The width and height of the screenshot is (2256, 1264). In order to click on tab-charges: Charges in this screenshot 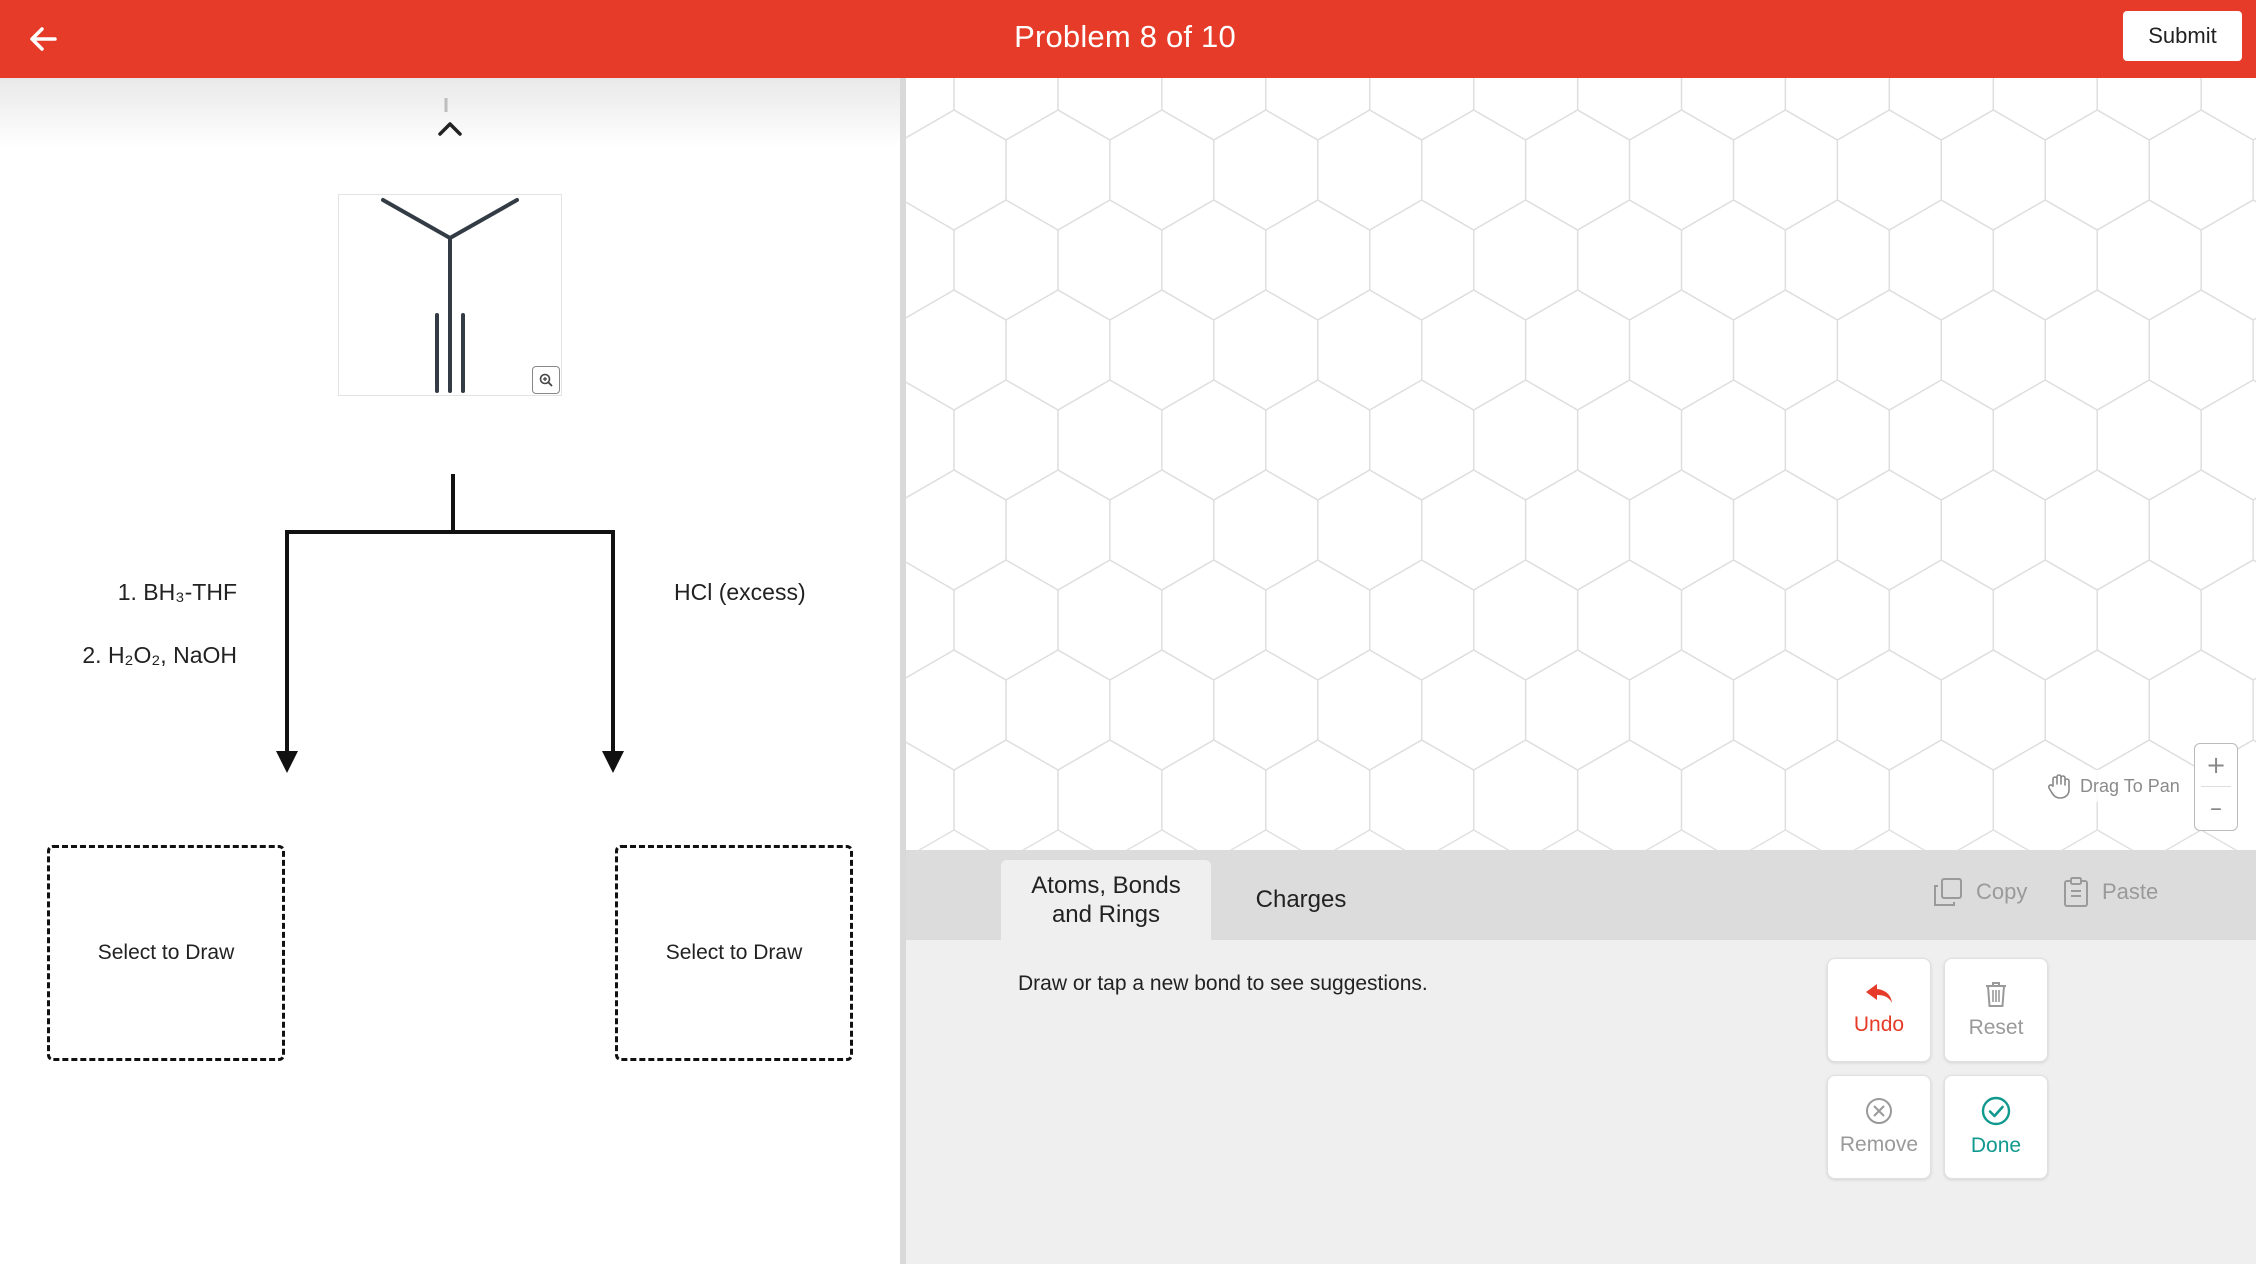, I will do `click(1301, 900)`.